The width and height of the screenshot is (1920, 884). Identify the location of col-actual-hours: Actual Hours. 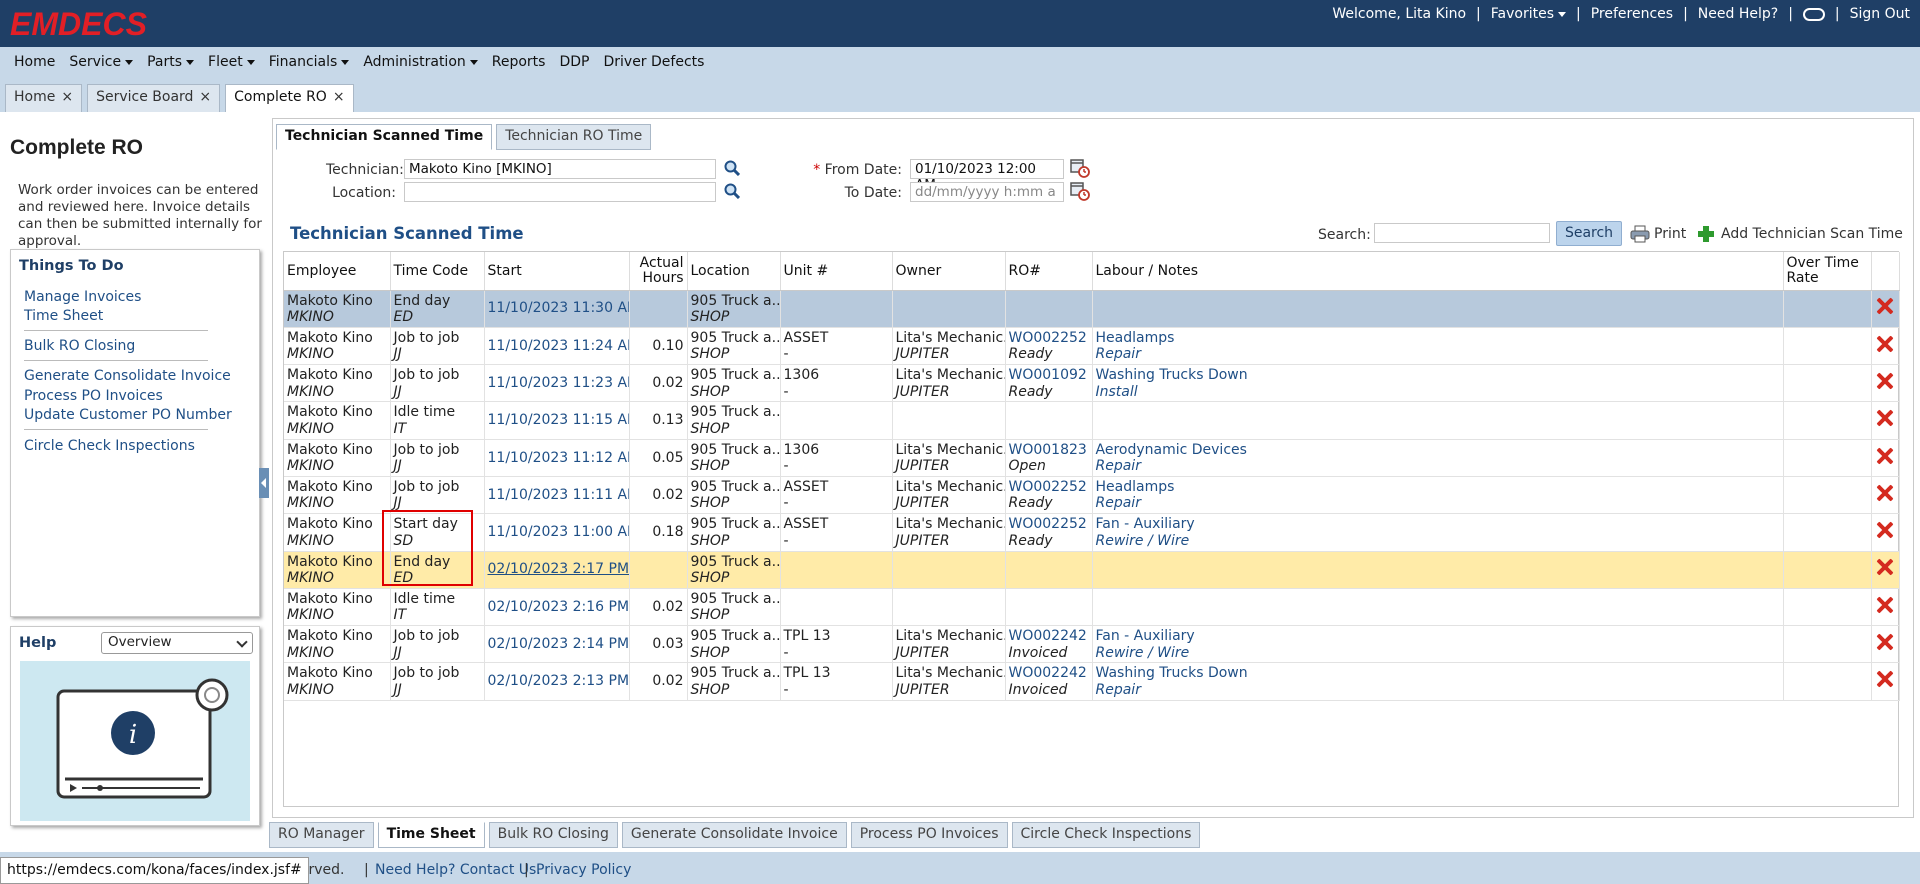
(658, 271).